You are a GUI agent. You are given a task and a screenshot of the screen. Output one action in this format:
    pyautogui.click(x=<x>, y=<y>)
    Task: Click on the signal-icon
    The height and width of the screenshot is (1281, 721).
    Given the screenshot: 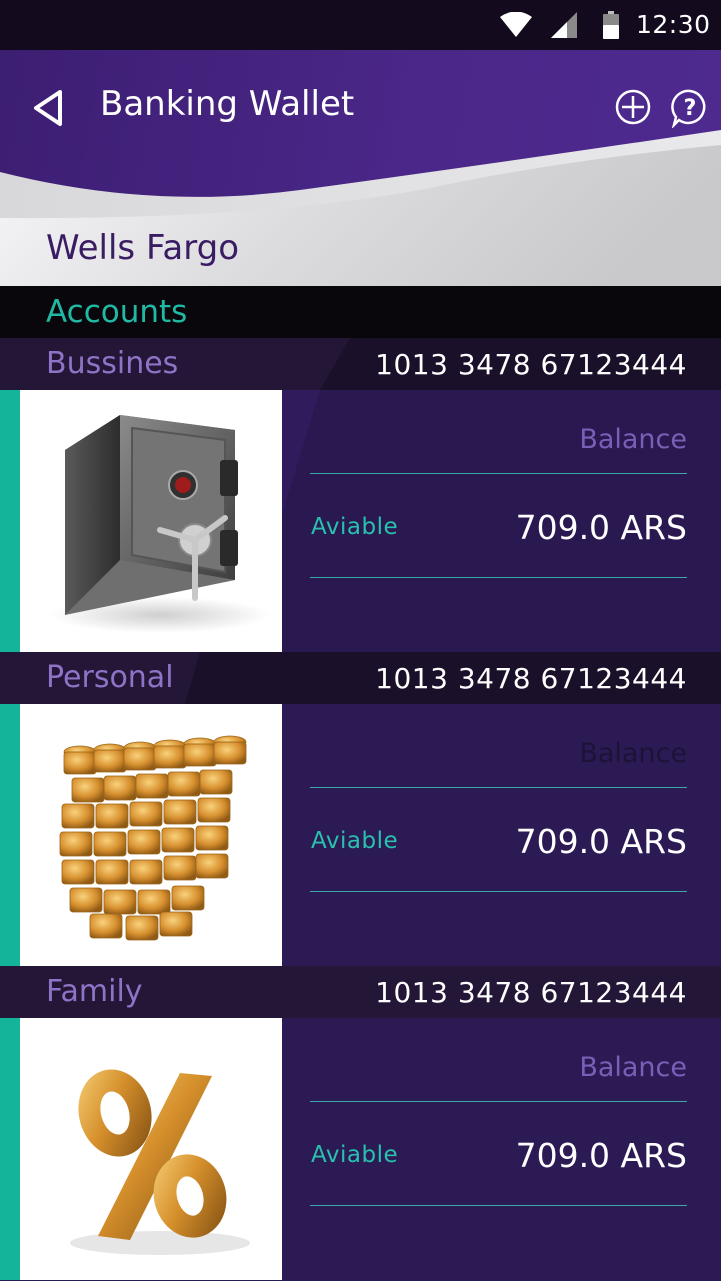 What is the action you would take?
    pyautogui.click(x=564, y=25)
    